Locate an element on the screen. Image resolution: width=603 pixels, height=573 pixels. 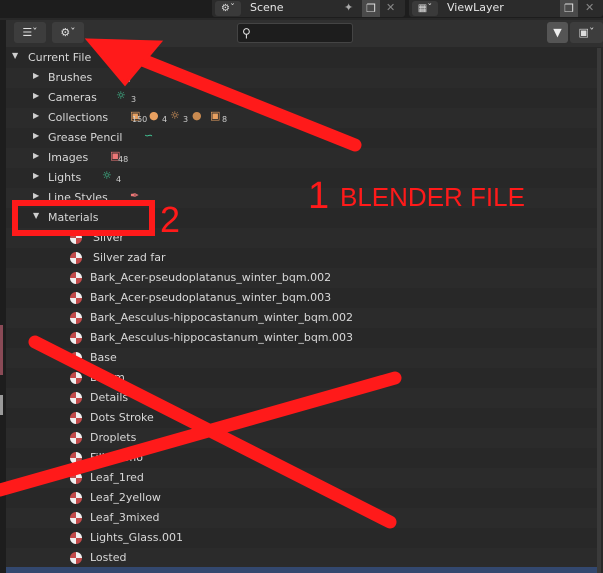
annotation-cross-line is located at coordinates (201, 434).